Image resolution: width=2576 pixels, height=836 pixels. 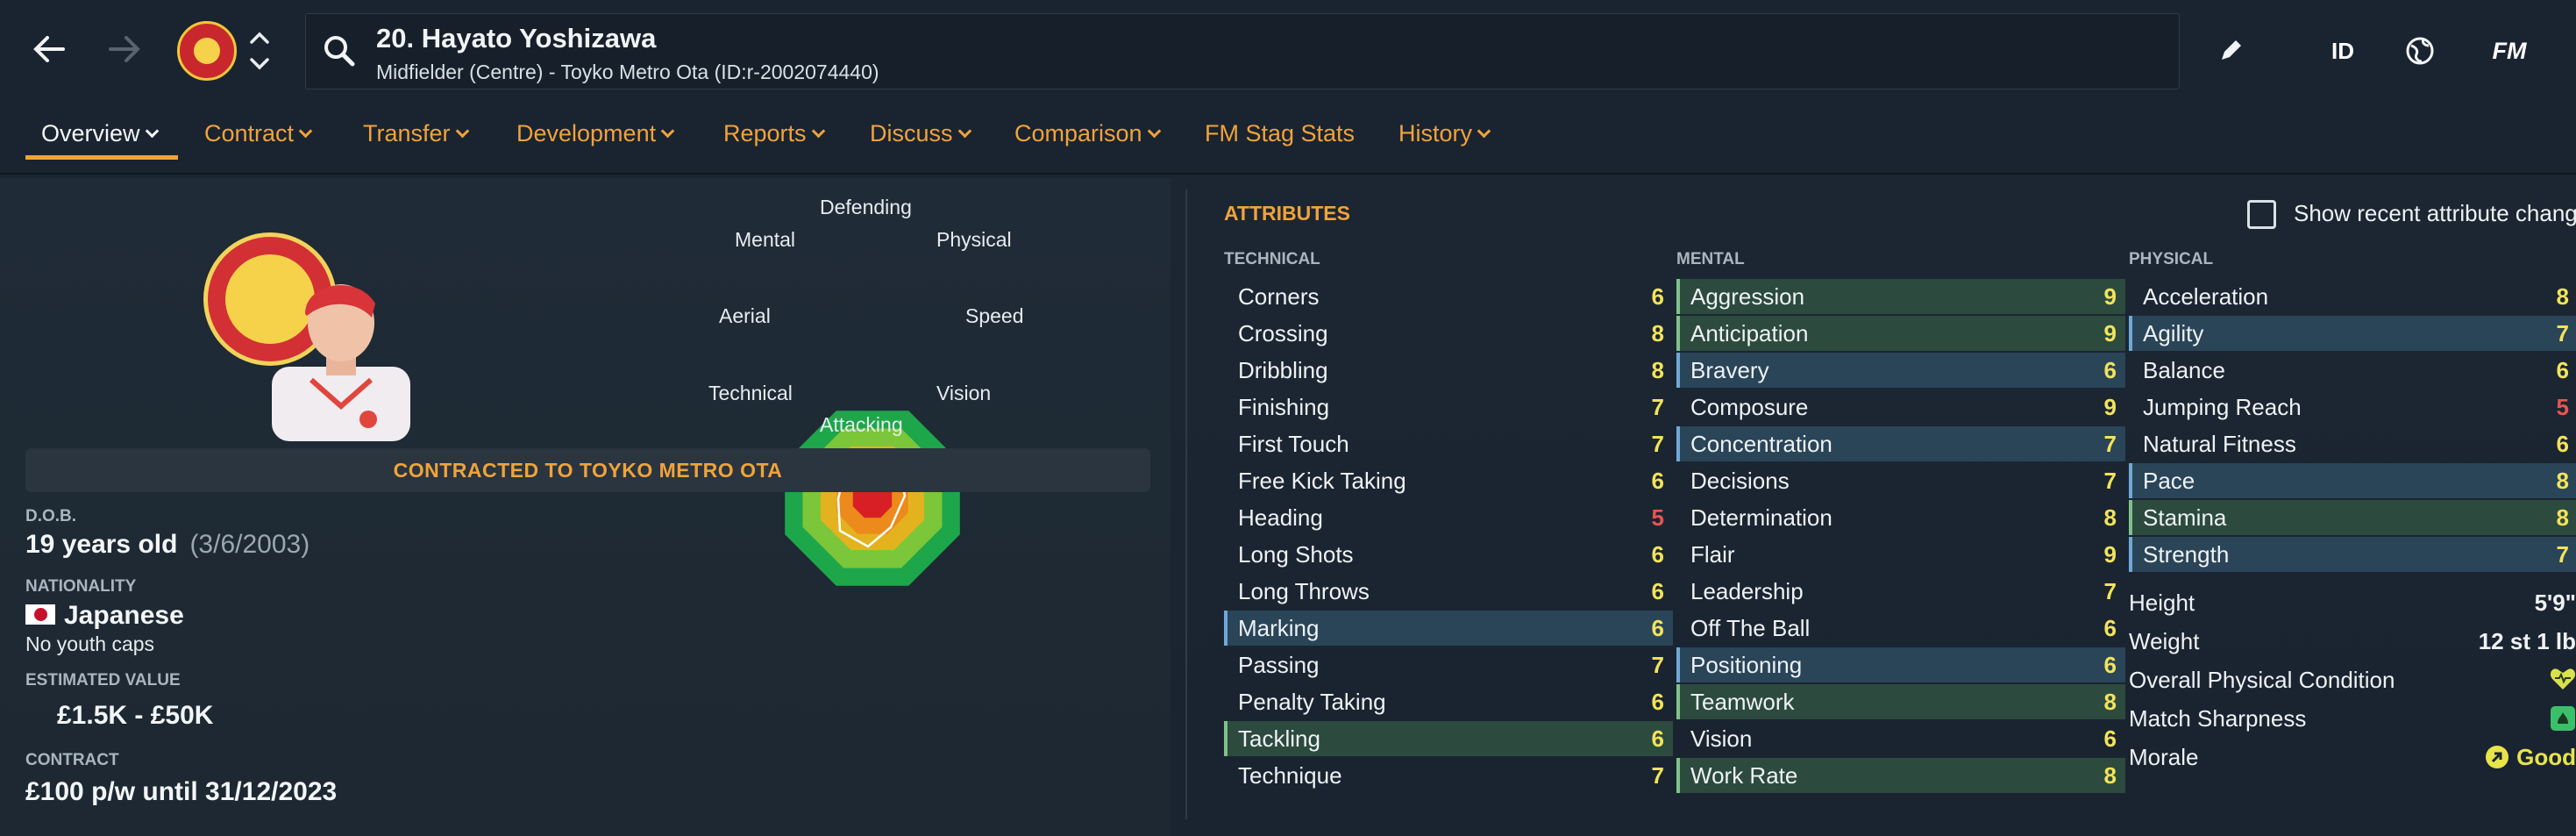 What do you see at coordinates (2261, 214) in the screenshot?
I see `show-recent-changes-checkbox` at bounding box center [2261, 214].